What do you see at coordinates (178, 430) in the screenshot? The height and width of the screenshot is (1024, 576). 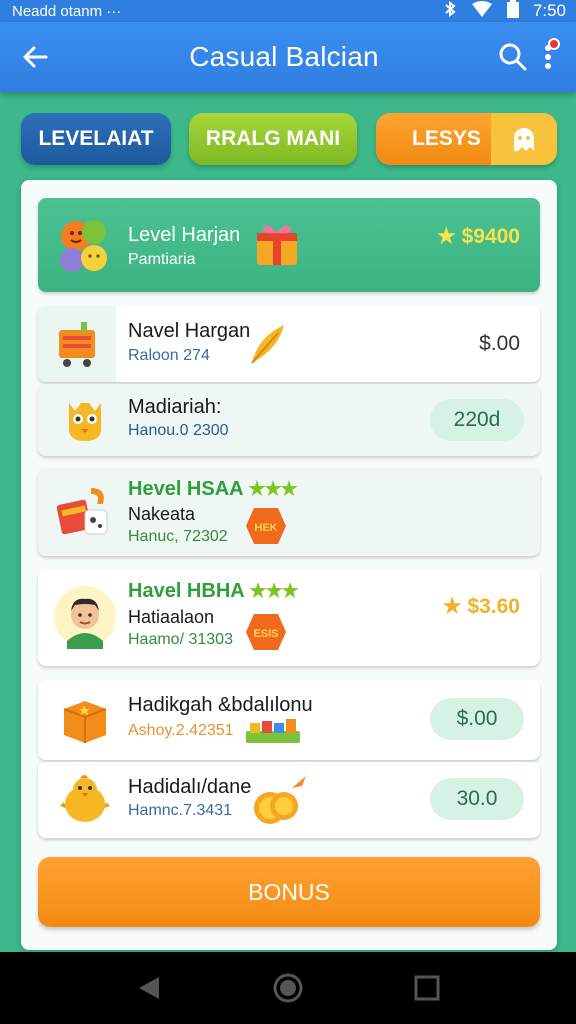 I see `row-subtitle: Hanou.0 2300` at bounding box center [178, 430].